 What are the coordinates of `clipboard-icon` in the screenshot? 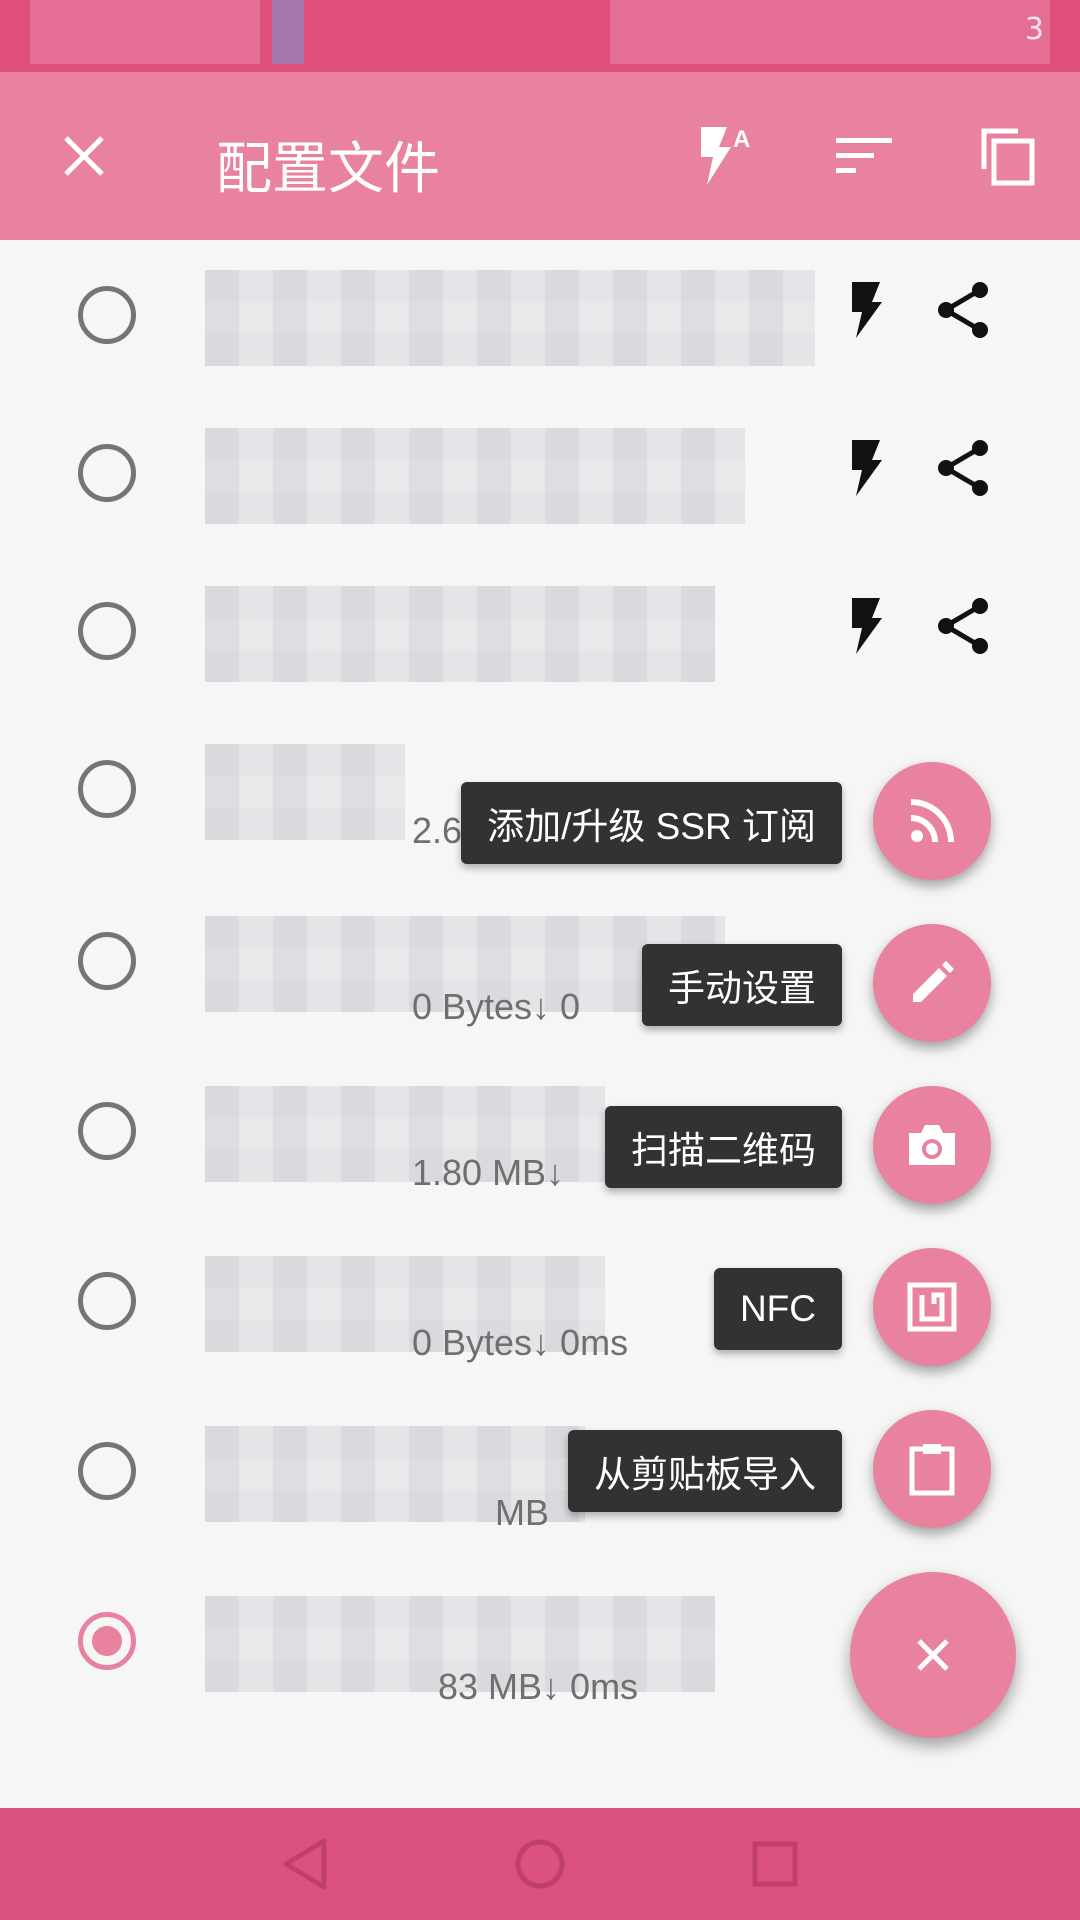 It's located at (932, 1469).